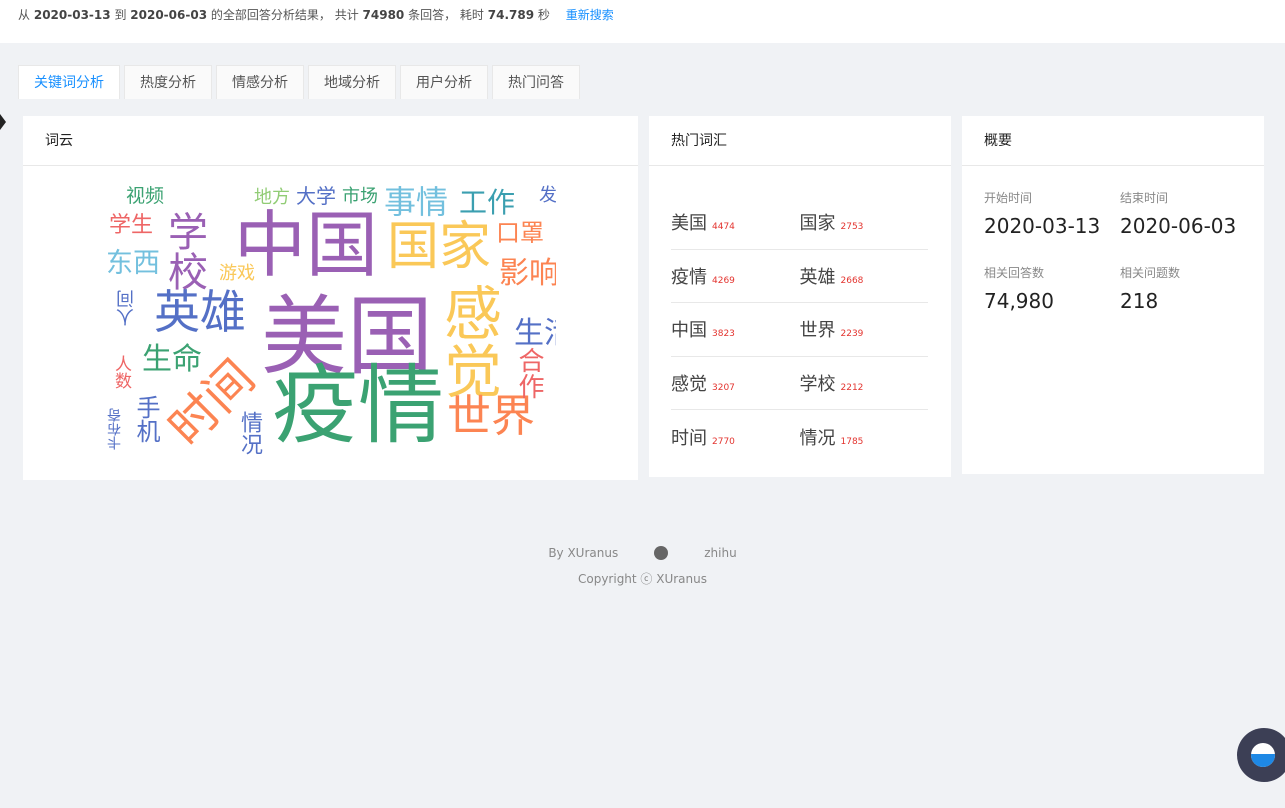 This screenshot has width=1285, height=808. I want to click on overview-start: 开始时间 2020-03-13, so click(1042, 213).